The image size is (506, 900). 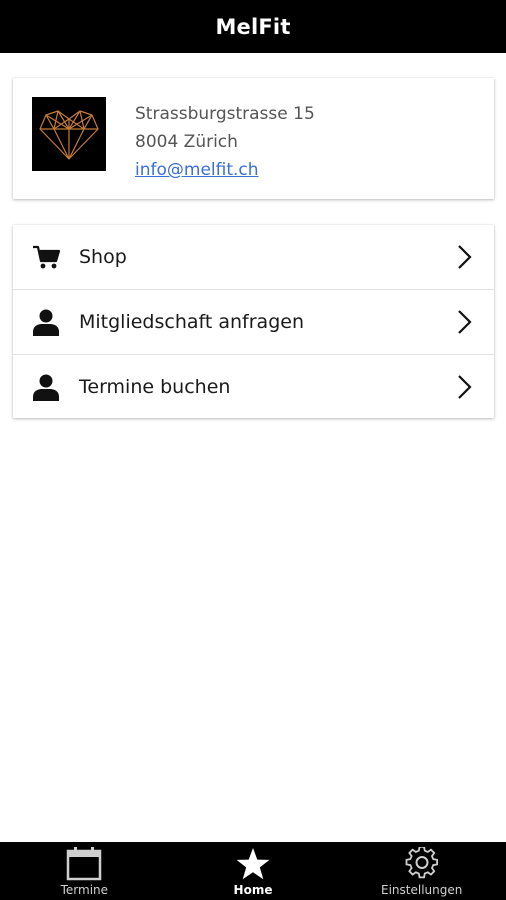 What do you see at coordinates (422, 890) in the screenshot?
I see `tab-label: Einstellungen` at bounding box center [422, 890].